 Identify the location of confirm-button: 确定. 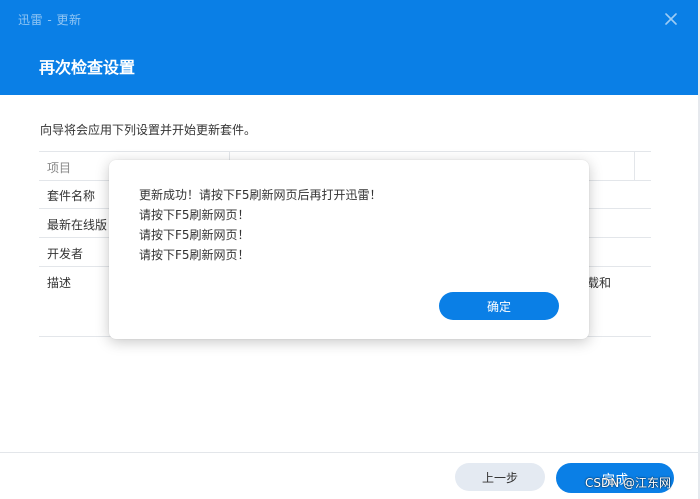
(499, 306).